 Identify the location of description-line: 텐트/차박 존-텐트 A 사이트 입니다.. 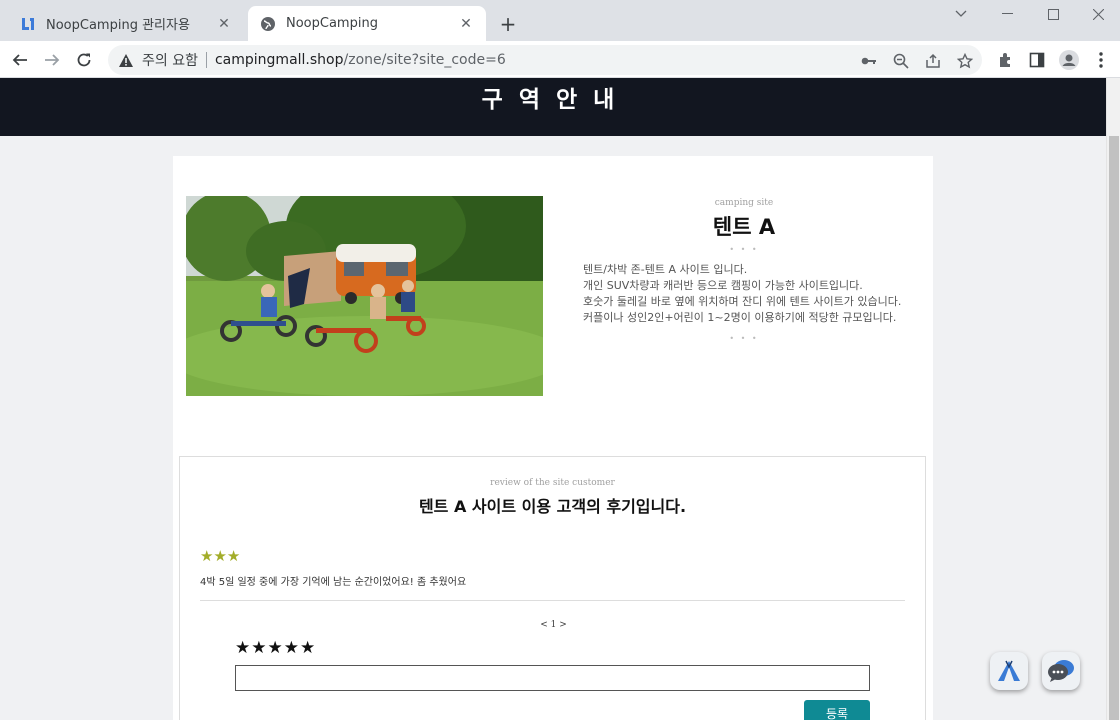
(665, 269).